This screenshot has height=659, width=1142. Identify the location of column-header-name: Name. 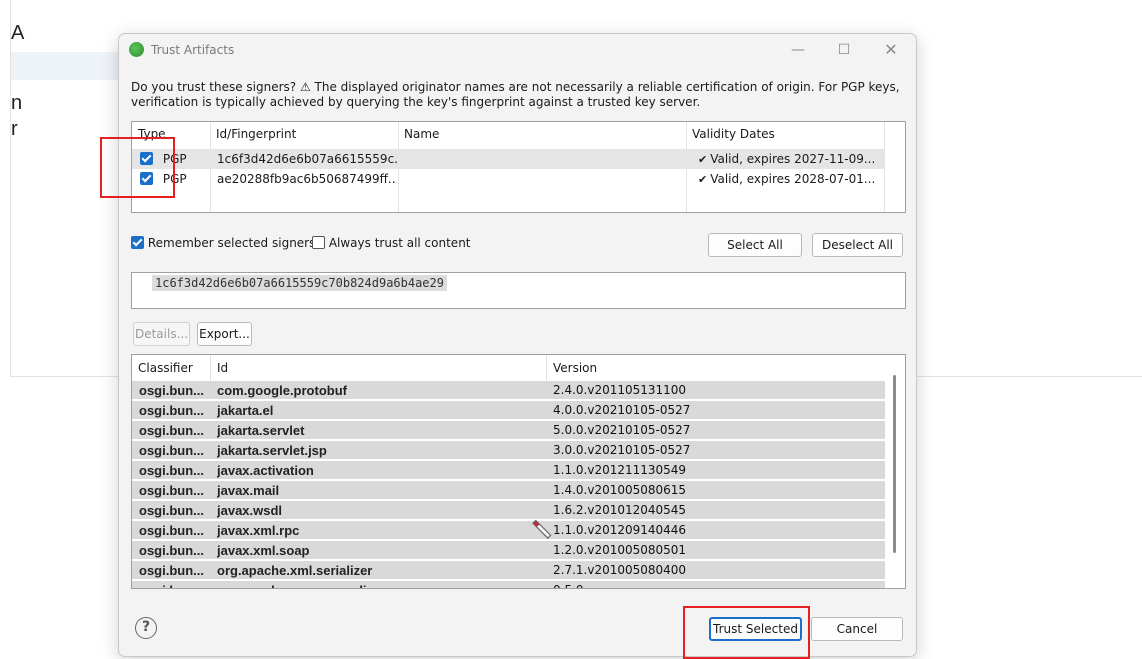
(542, 134).